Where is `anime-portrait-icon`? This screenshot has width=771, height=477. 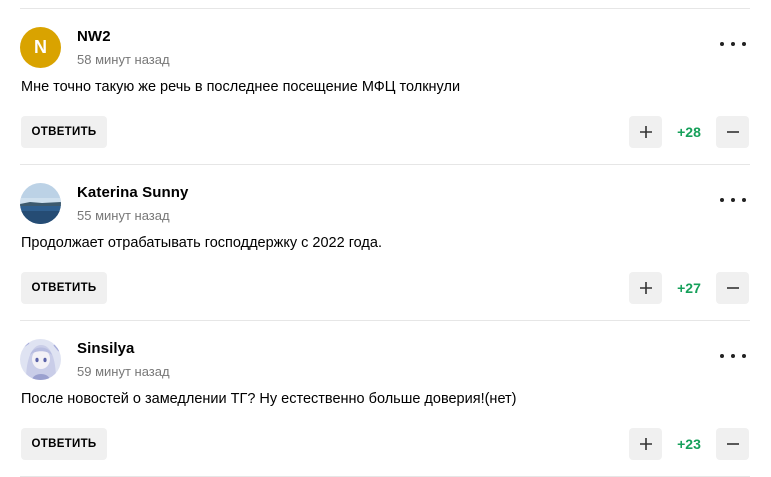 anime-portrait-icon is located at coordinates (40, 359).